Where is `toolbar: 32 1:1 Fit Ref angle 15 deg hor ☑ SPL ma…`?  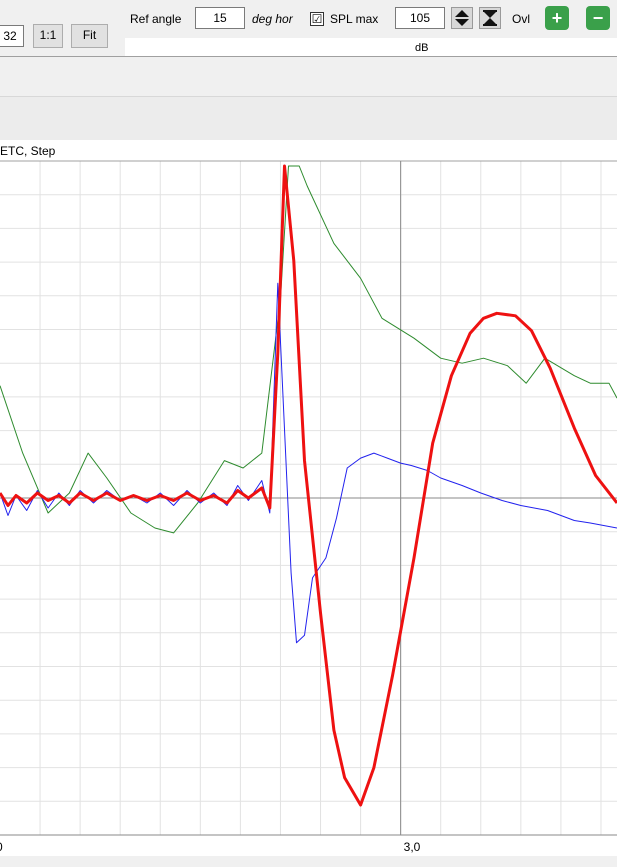
toolbar: 32 1:1 Fit Ref angle 15 deg hor ☑ SPL ma… is located at coordinates (308, 28).